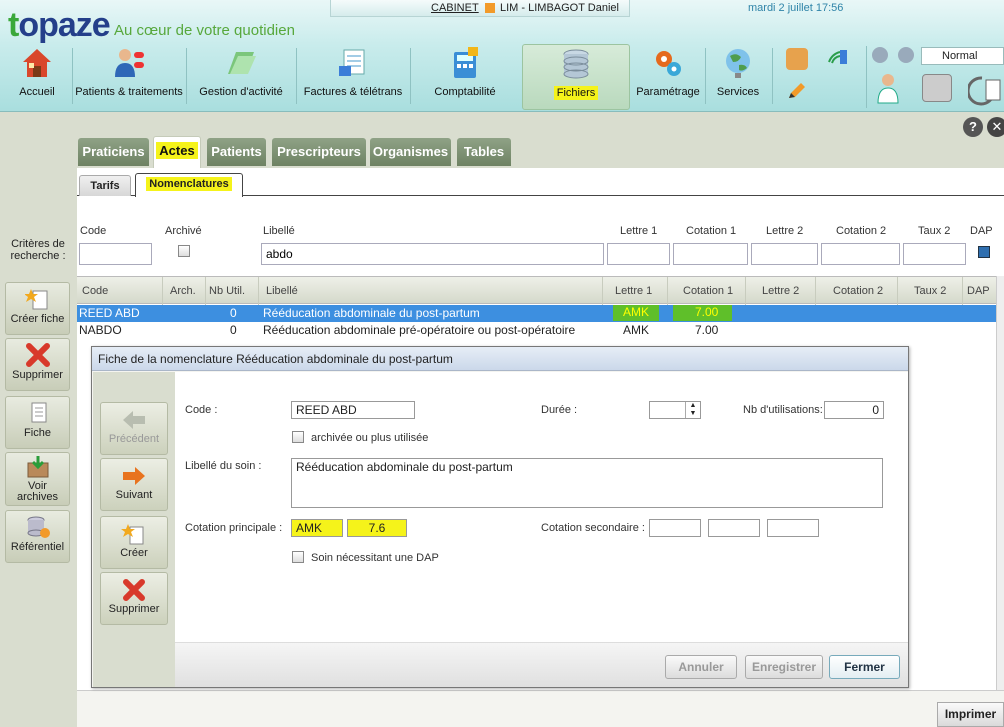  What do you see at coordinates (937, 88) in the screenshot?
I see `card-reader-icon` at bounding box center [937, 88].